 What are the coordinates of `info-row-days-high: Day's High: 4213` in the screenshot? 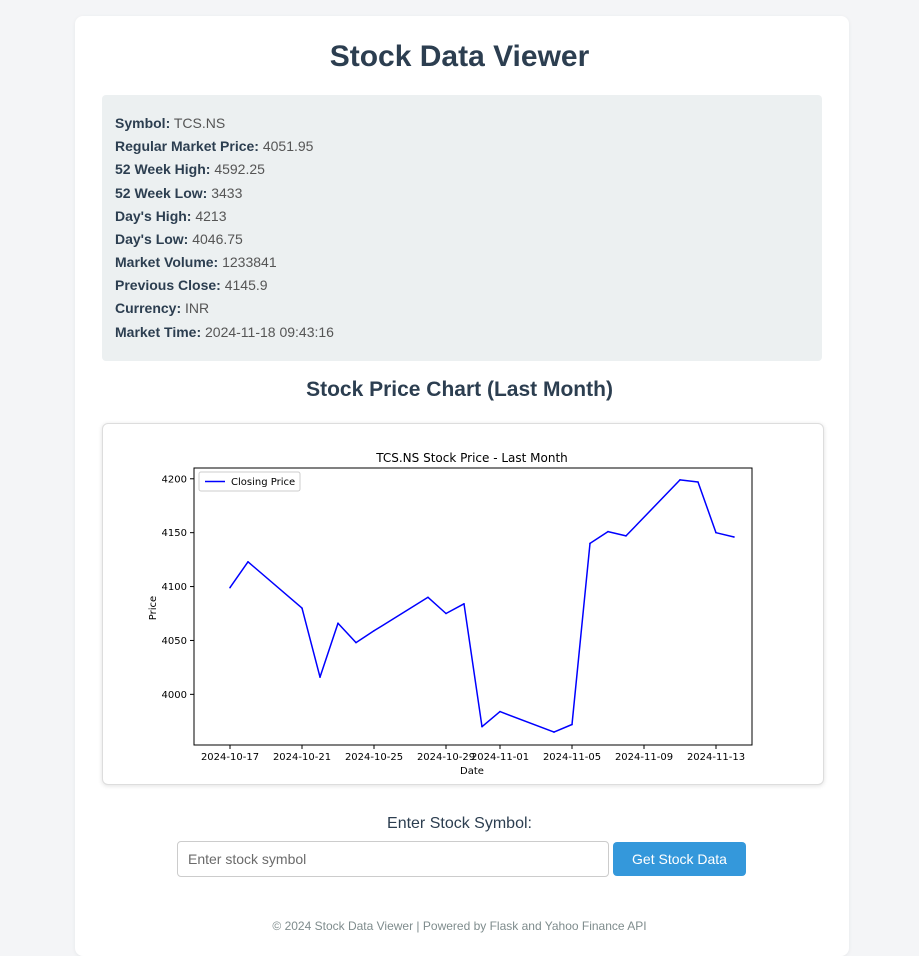 It's located at (171, 216).